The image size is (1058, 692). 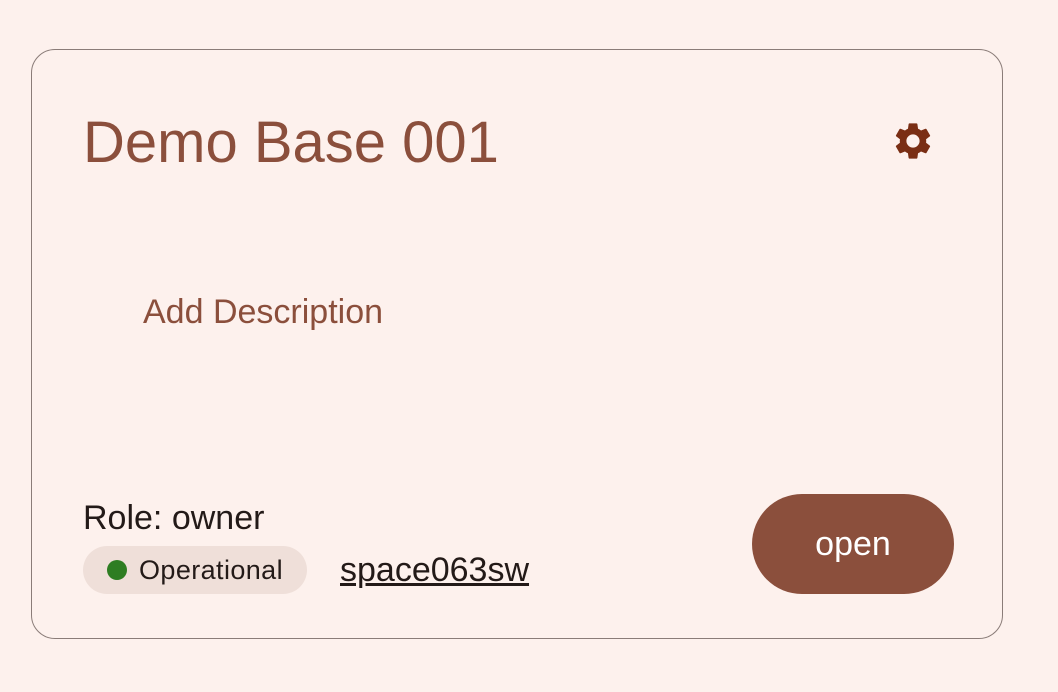 What do you see at coordinates (853, 544) in the screenshot?
I see `open-button: open` at bounding box center [853, 544].